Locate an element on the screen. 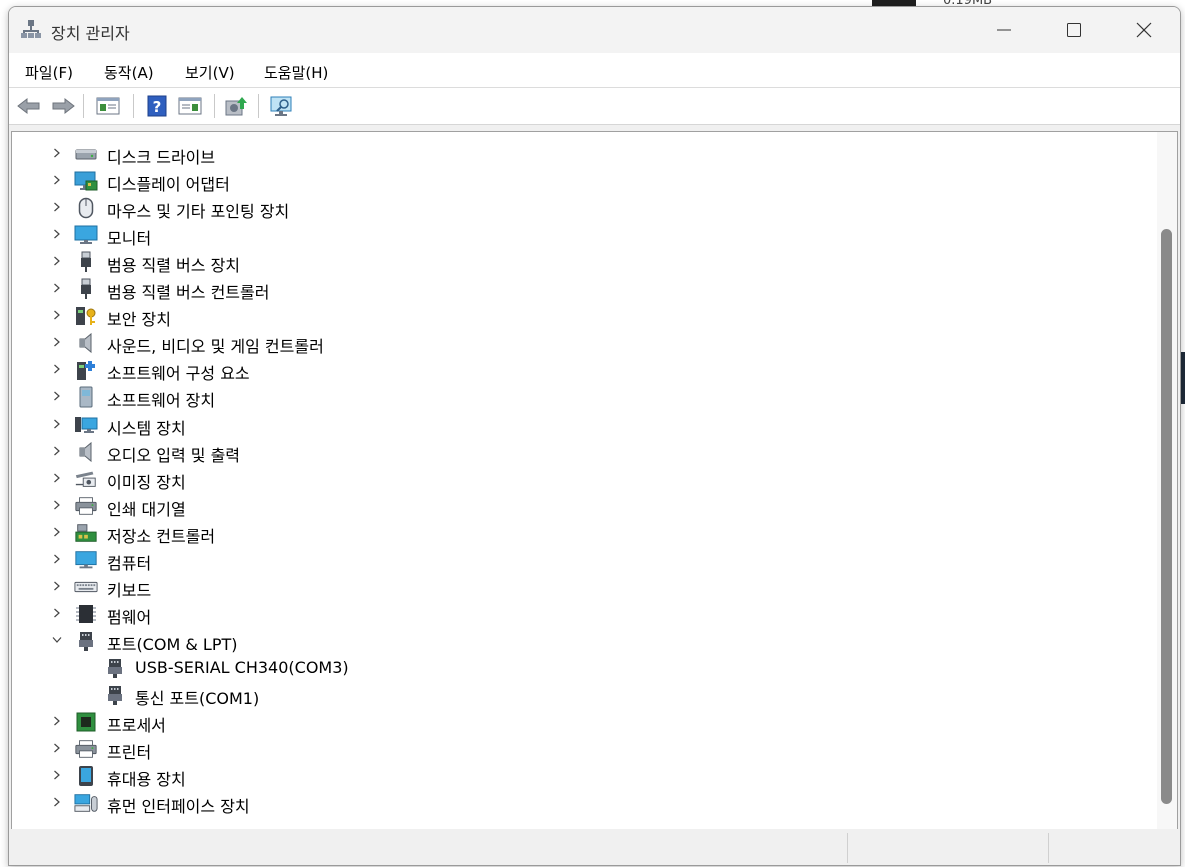 This screenshot has width=1185, height=867. scan-monitor-icon is located at coordinates (281, 106).